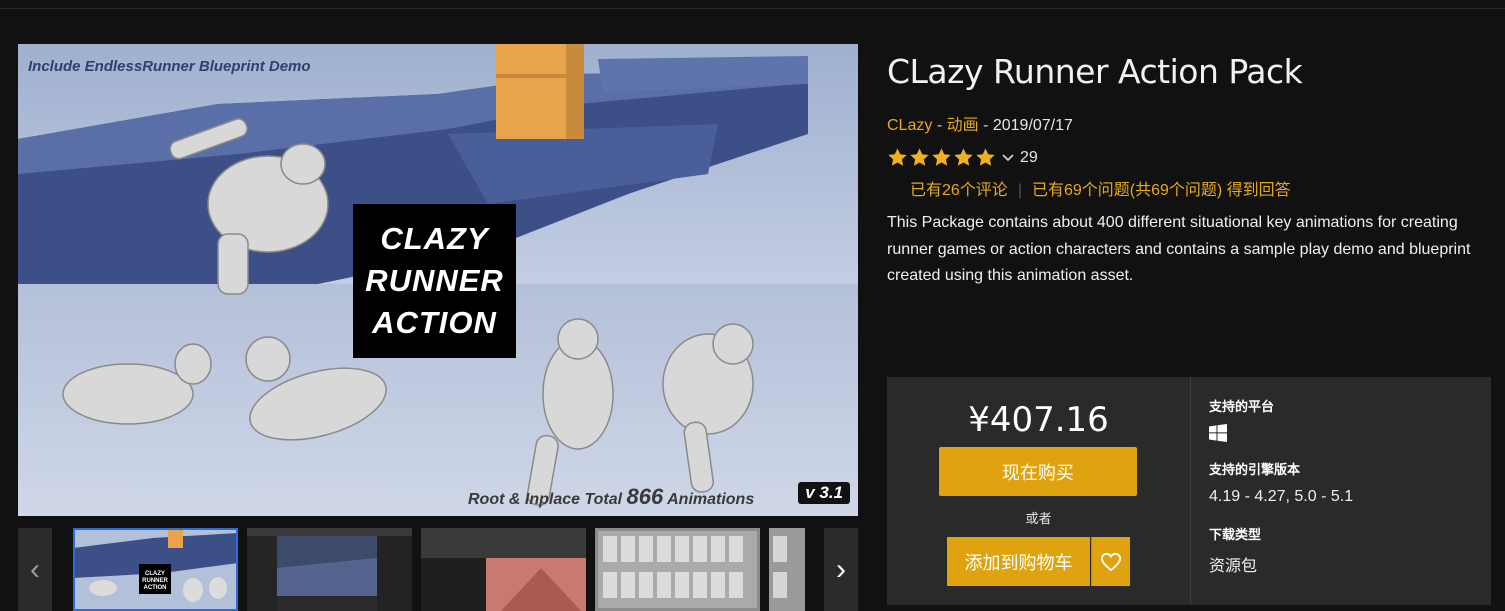  I want to click on rating-summary: 29, so click(962, 157).